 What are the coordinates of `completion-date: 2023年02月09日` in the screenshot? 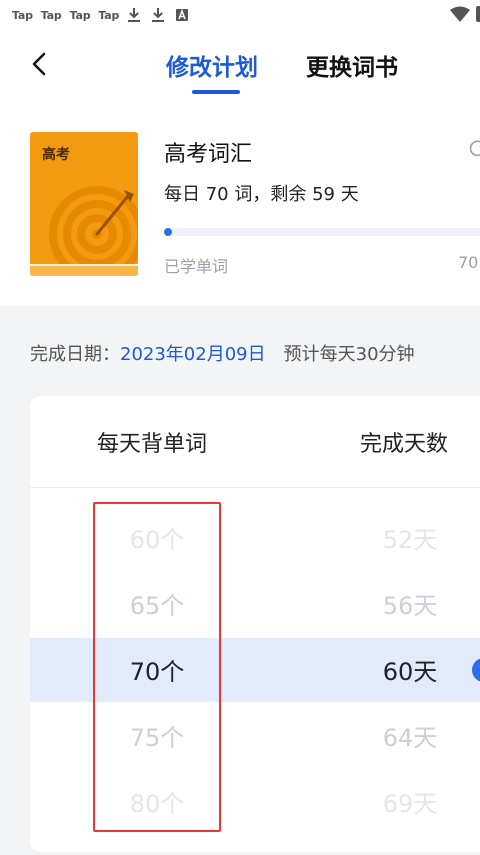 It's located at (193, 354).